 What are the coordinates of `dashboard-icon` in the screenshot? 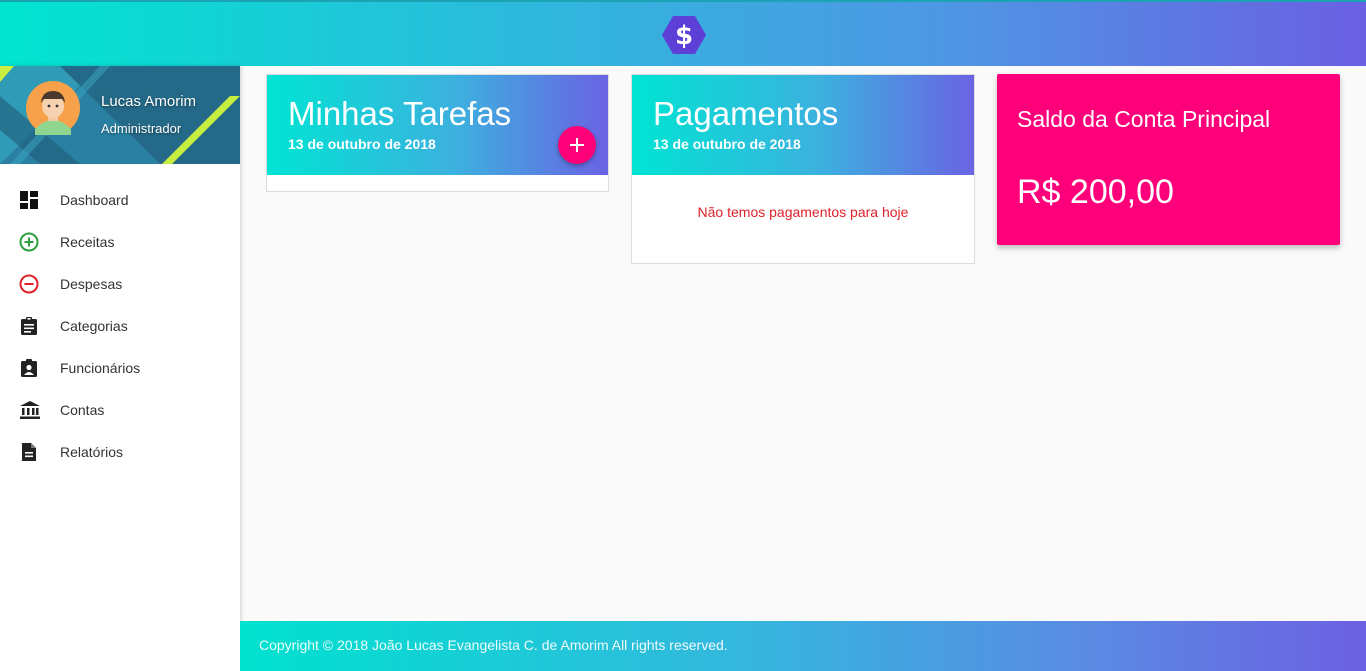 It's located at (29, 200).